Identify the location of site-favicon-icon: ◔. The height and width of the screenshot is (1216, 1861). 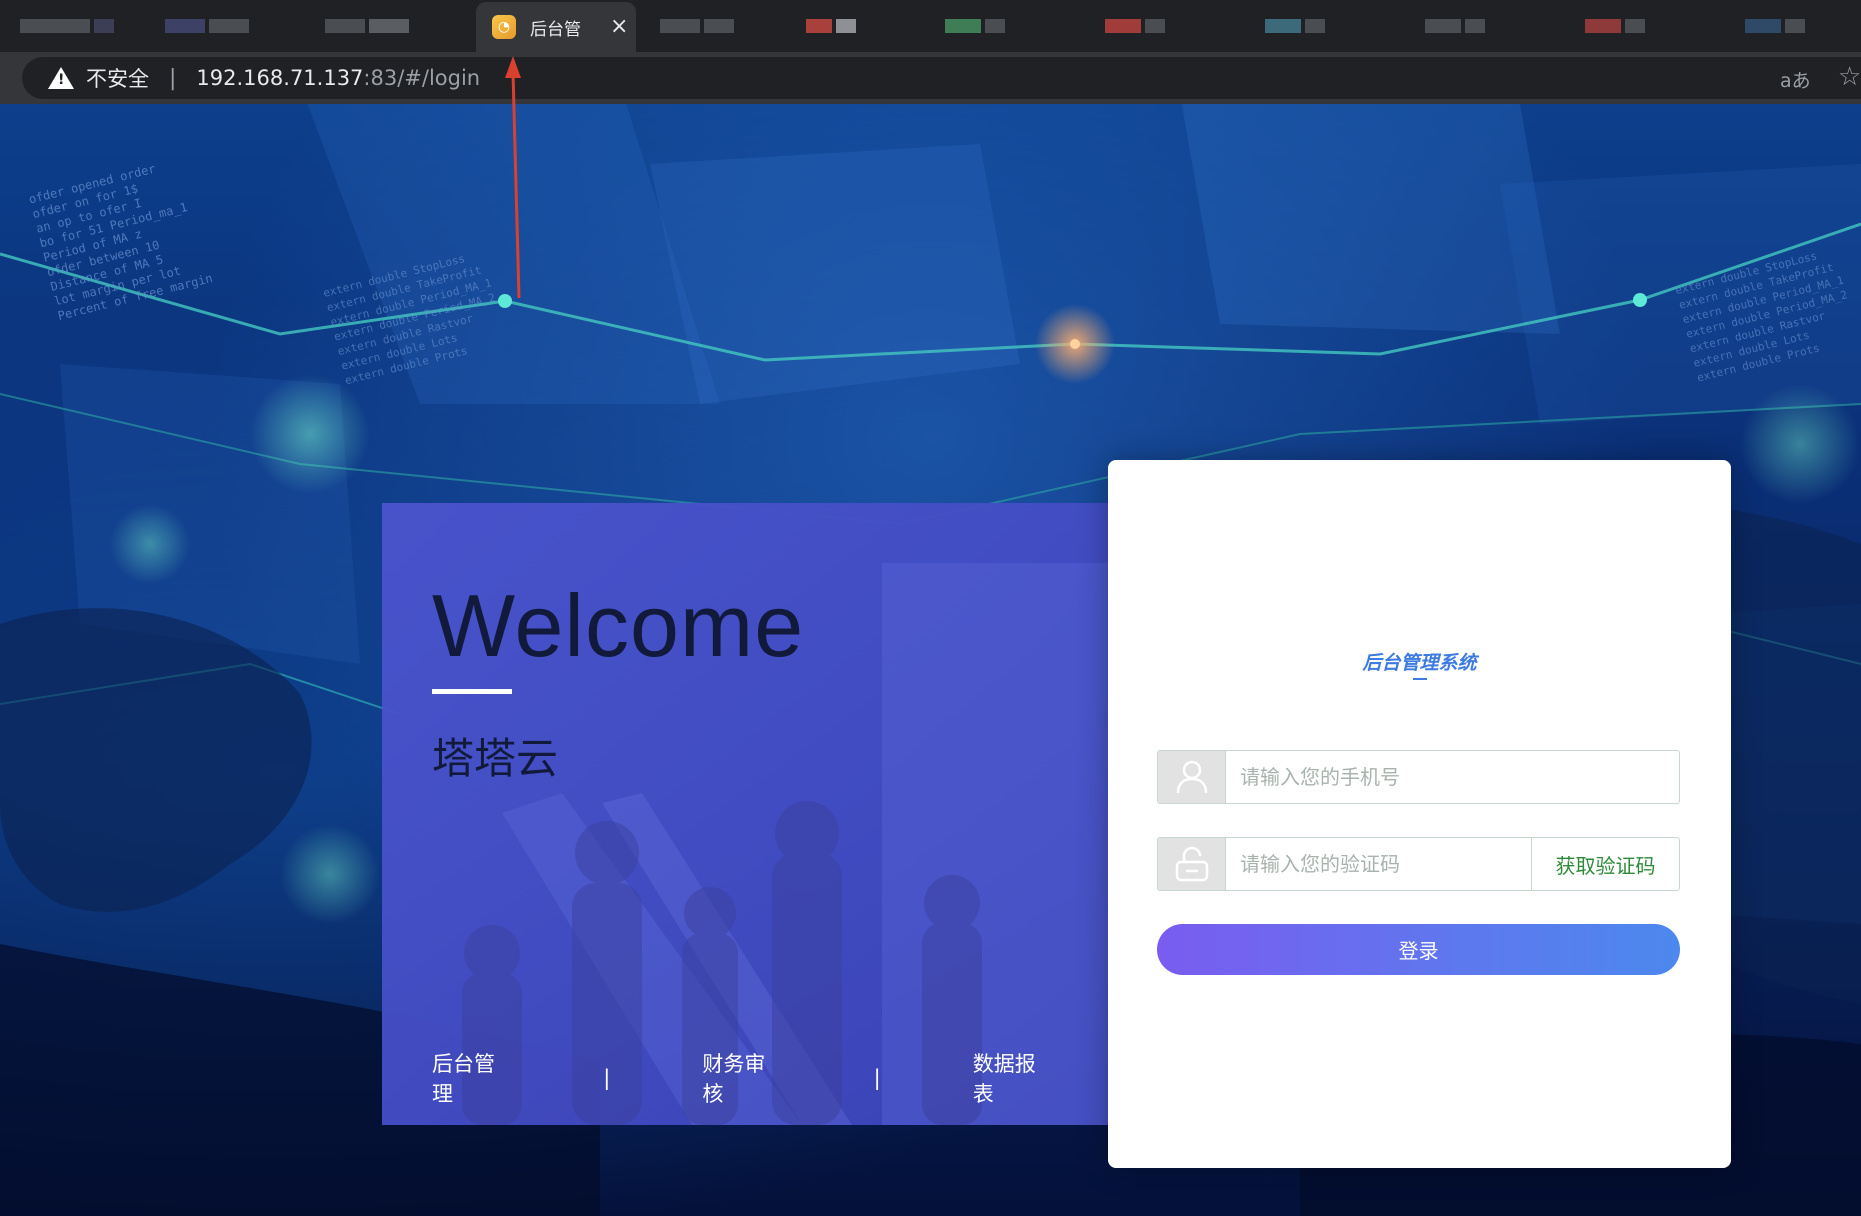
(504, 27).